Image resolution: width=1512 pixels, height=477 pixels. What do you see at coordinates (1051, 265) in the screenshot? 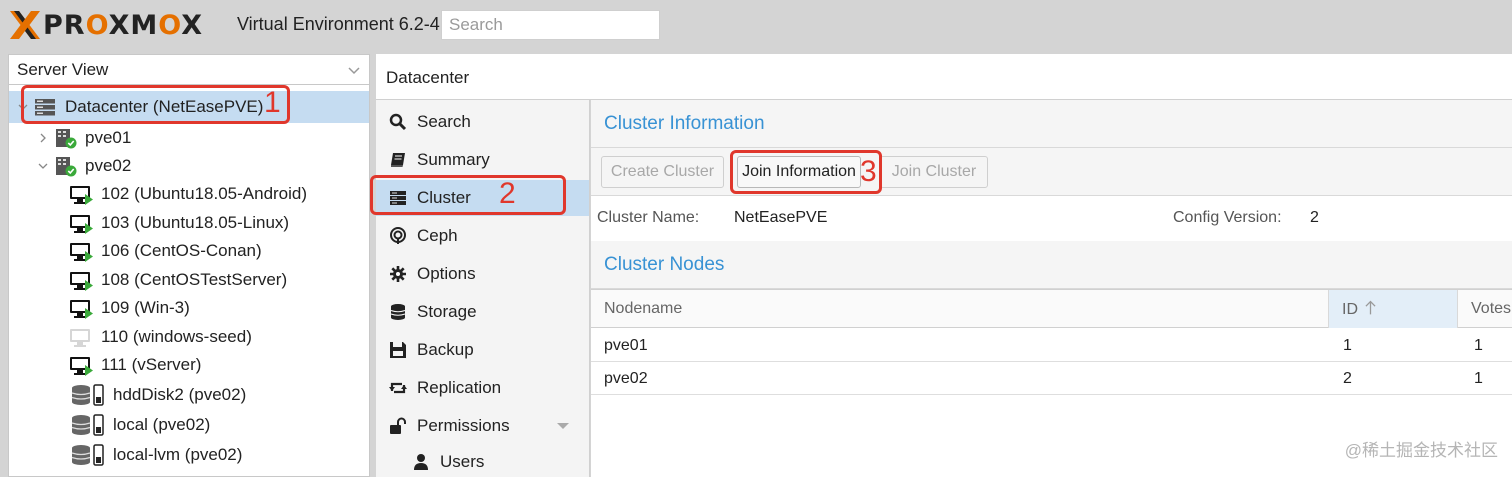
I see `cluster-nodes-title: Cluster Nodes` at bounding box center [1051, 265].